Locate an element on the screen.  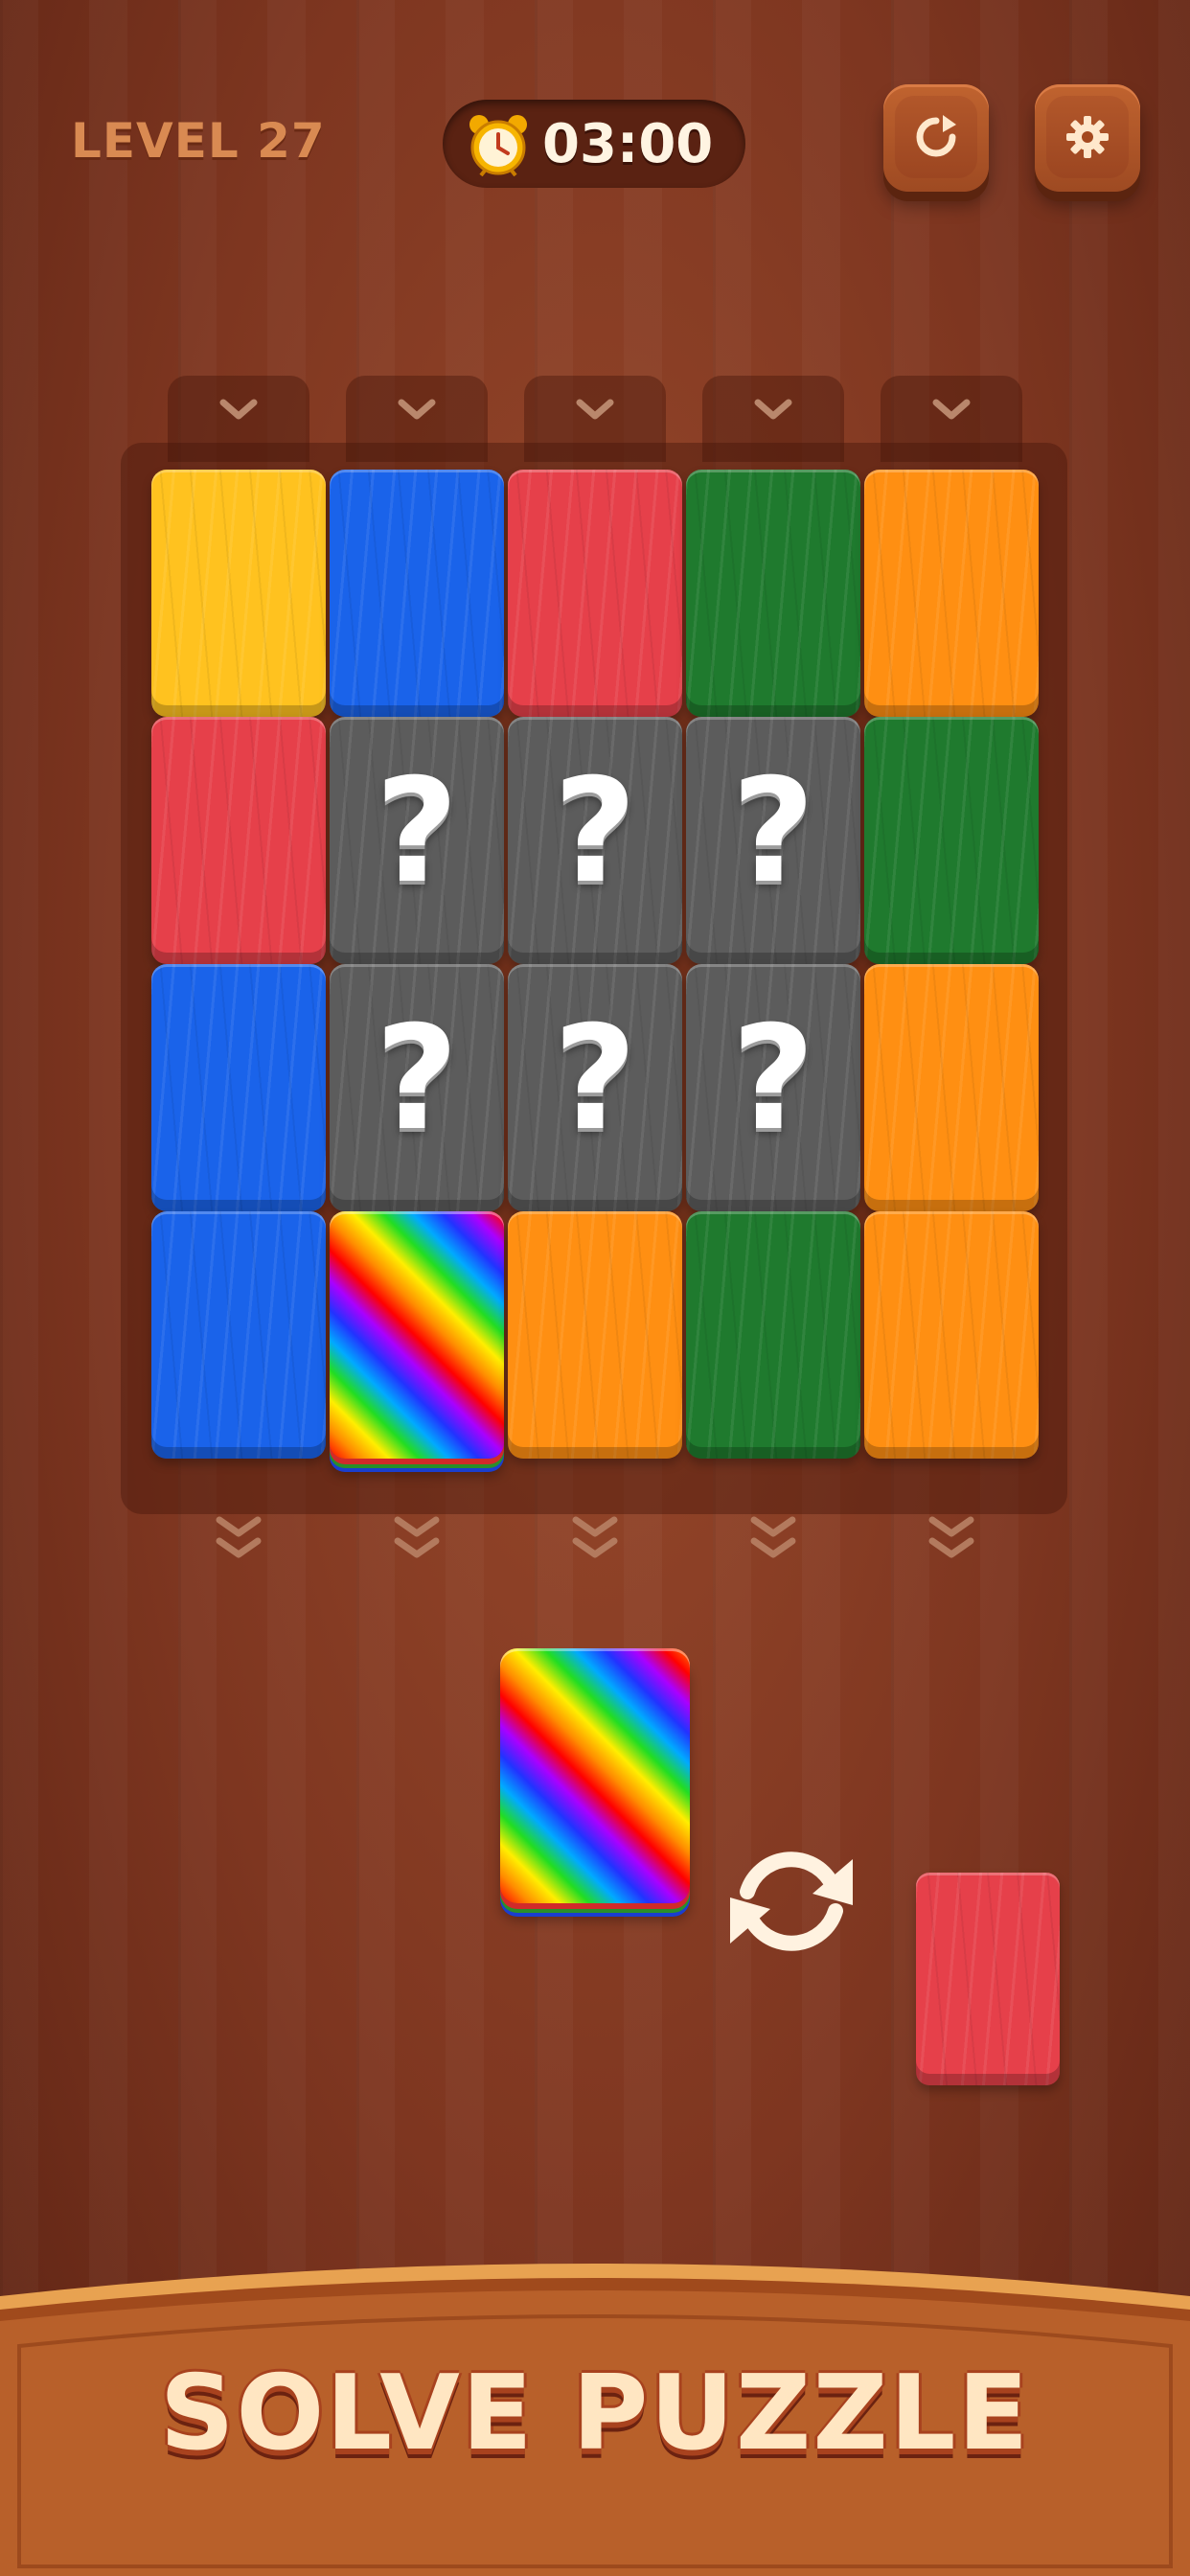
restart-button is located at coordinates (936, 138).